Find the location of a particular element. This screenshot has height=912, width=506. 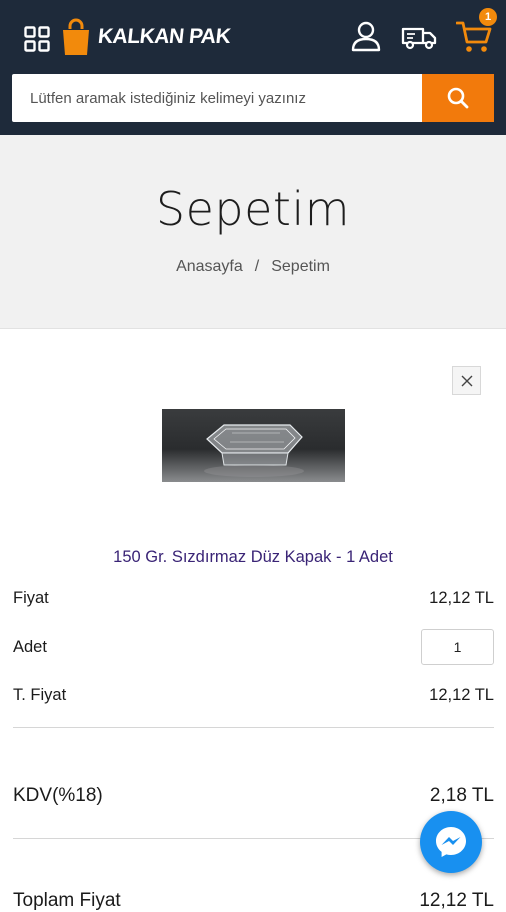

remove-item-button is located at coordinates (466, 380).